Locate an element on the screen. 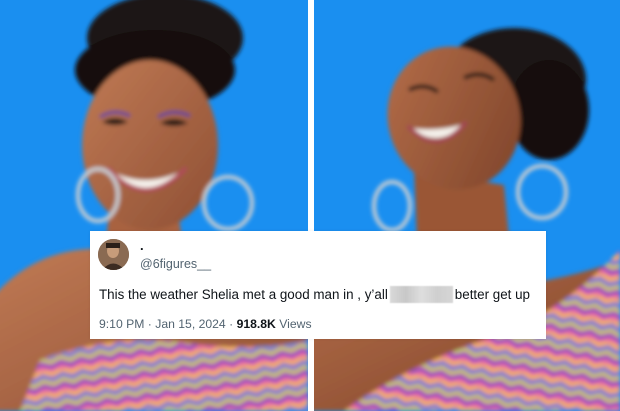 The width and height of the screenshot is (620, 411). avatar is located at coordinates (113, 254).